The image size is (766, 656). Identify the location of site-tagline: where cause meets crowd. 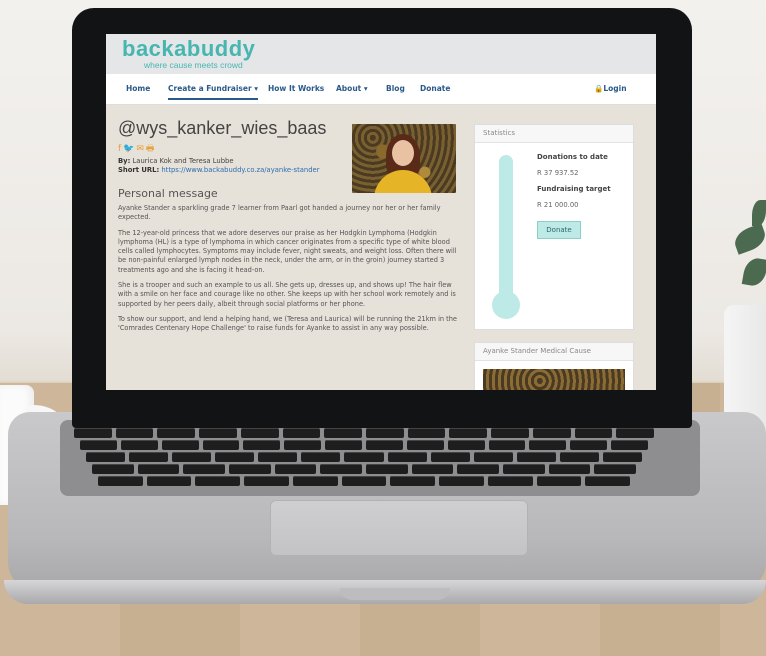
(193, 65).